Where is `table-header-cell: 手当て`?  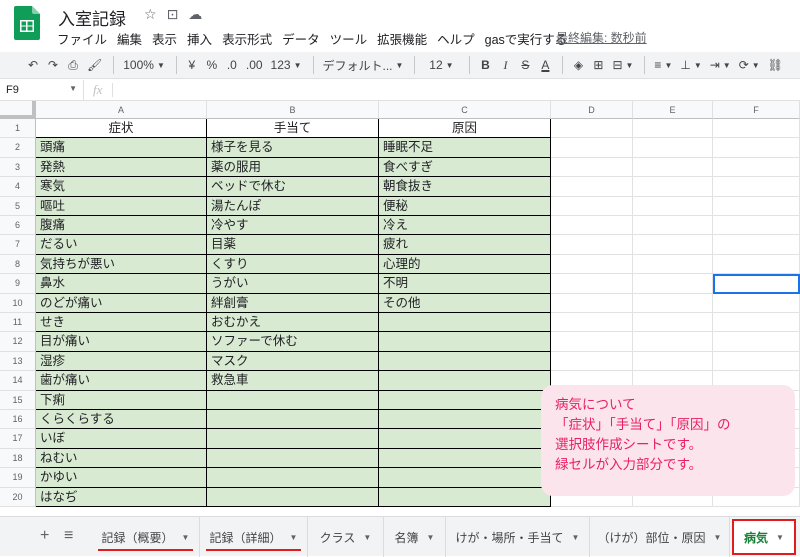 table-header-cell: 手当て is located at coordinates (293, 129).